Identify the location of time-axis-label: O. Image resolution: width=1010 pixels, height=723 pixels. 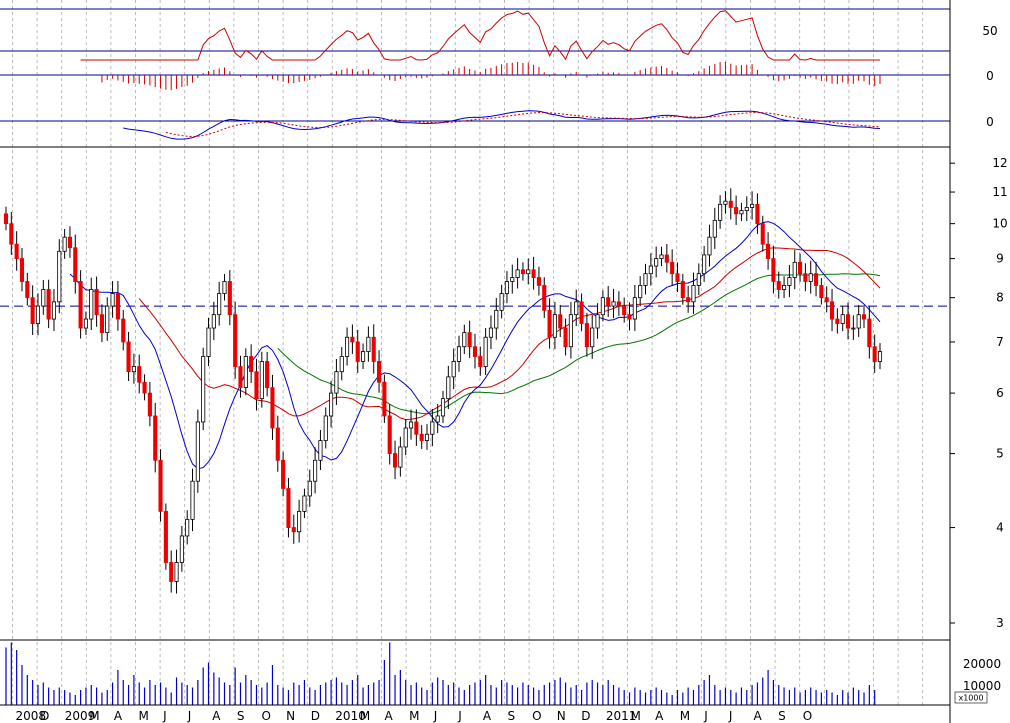
(807, 716).